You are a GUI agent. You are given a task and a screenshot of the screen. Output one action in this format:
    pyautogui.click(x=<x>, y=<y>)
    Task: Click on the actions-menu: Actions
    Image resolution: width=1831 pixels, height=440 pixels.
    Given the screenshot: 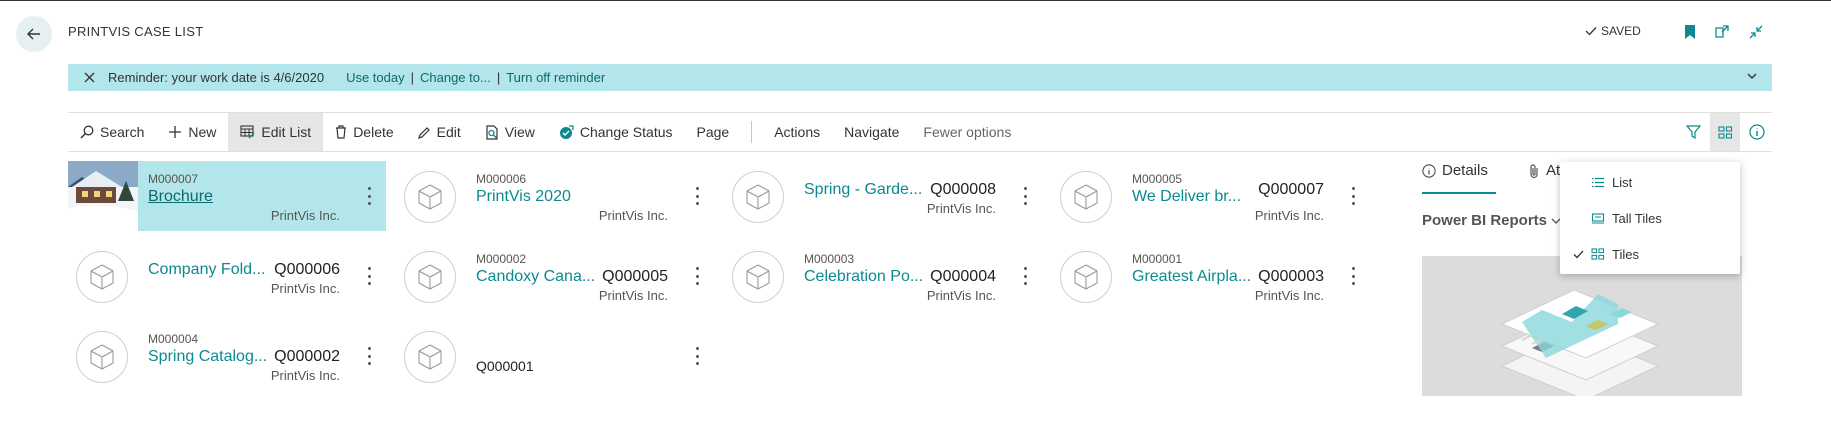 What is the action you would take?
    pyautogui.click(x=797, y=132)
    